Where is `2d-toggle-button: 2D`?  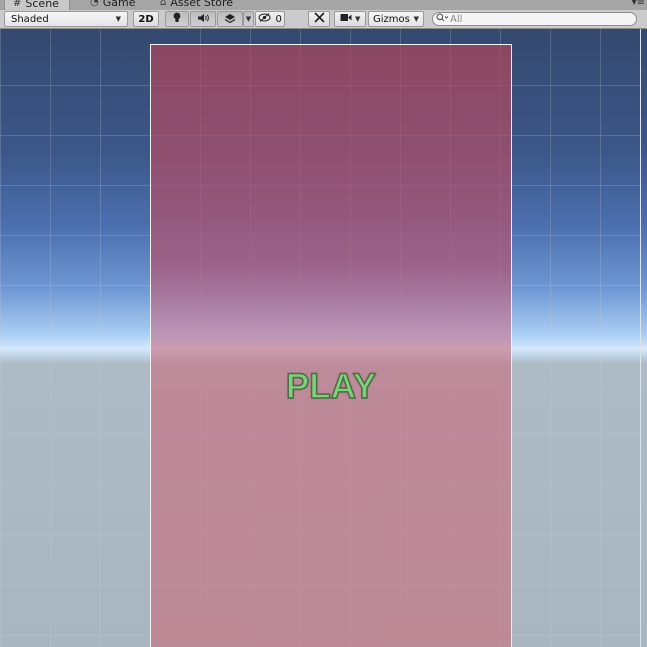 2d-toggle-button: 2D is located at coordinates (146, 19).